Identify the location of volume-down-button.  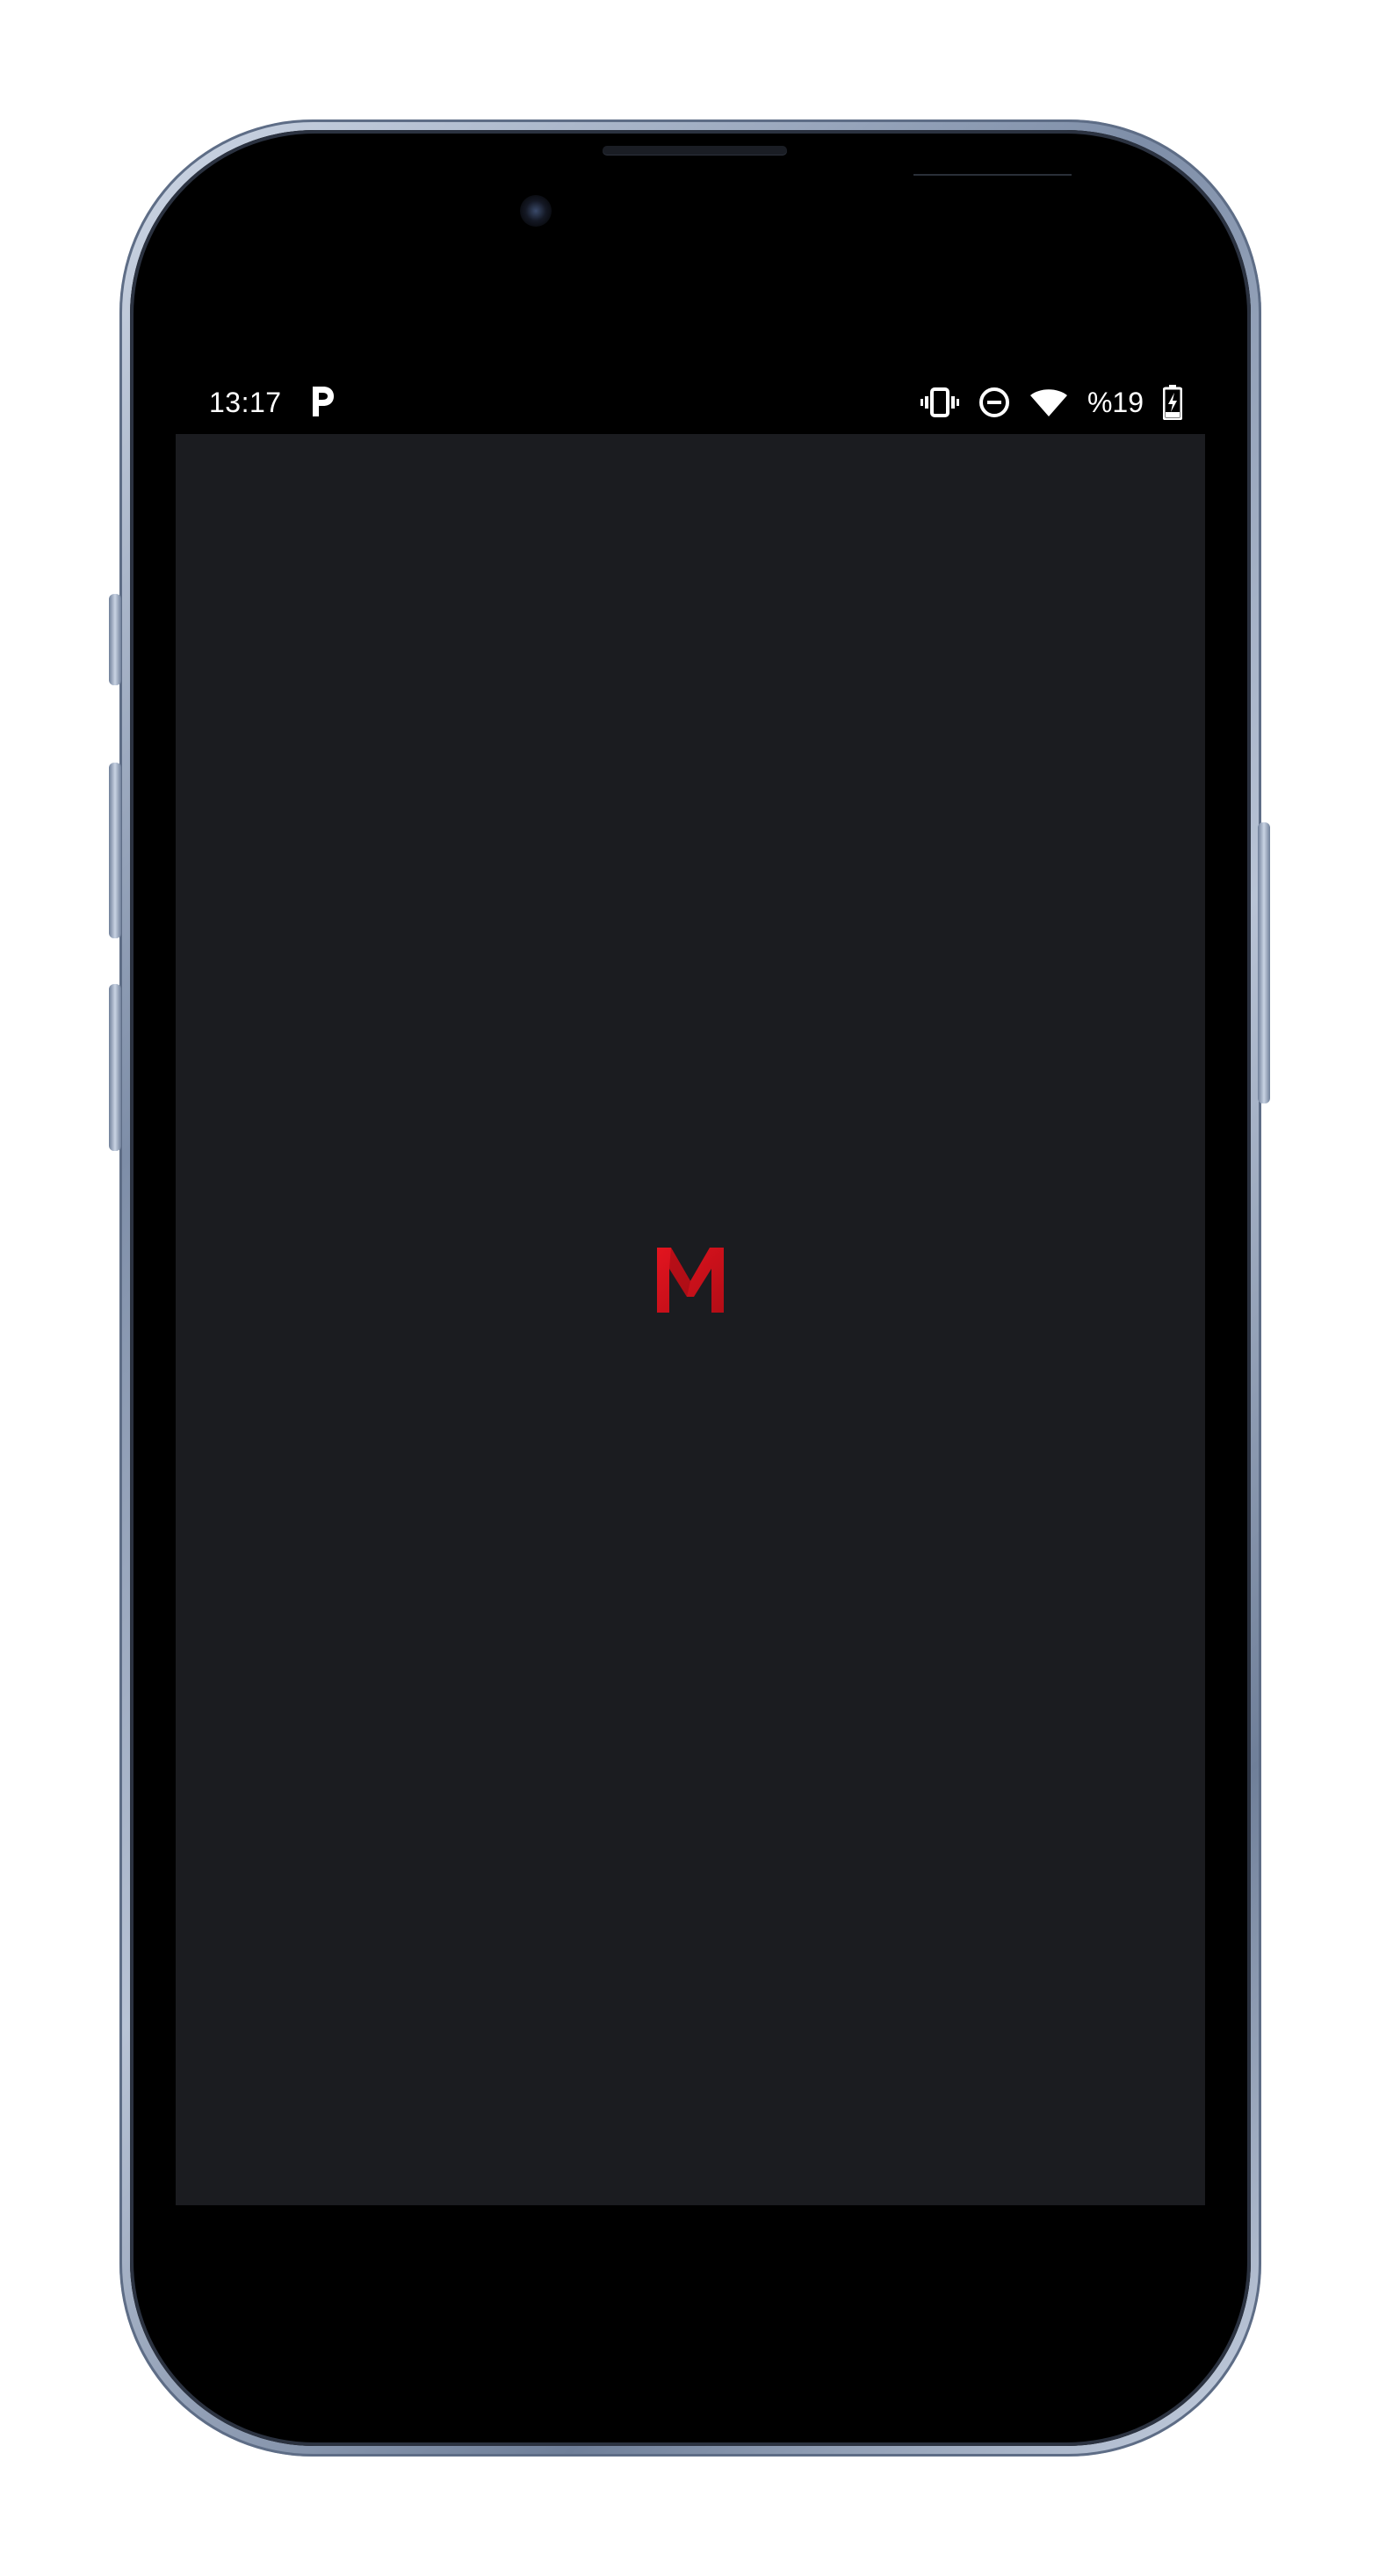
(115, 1067).